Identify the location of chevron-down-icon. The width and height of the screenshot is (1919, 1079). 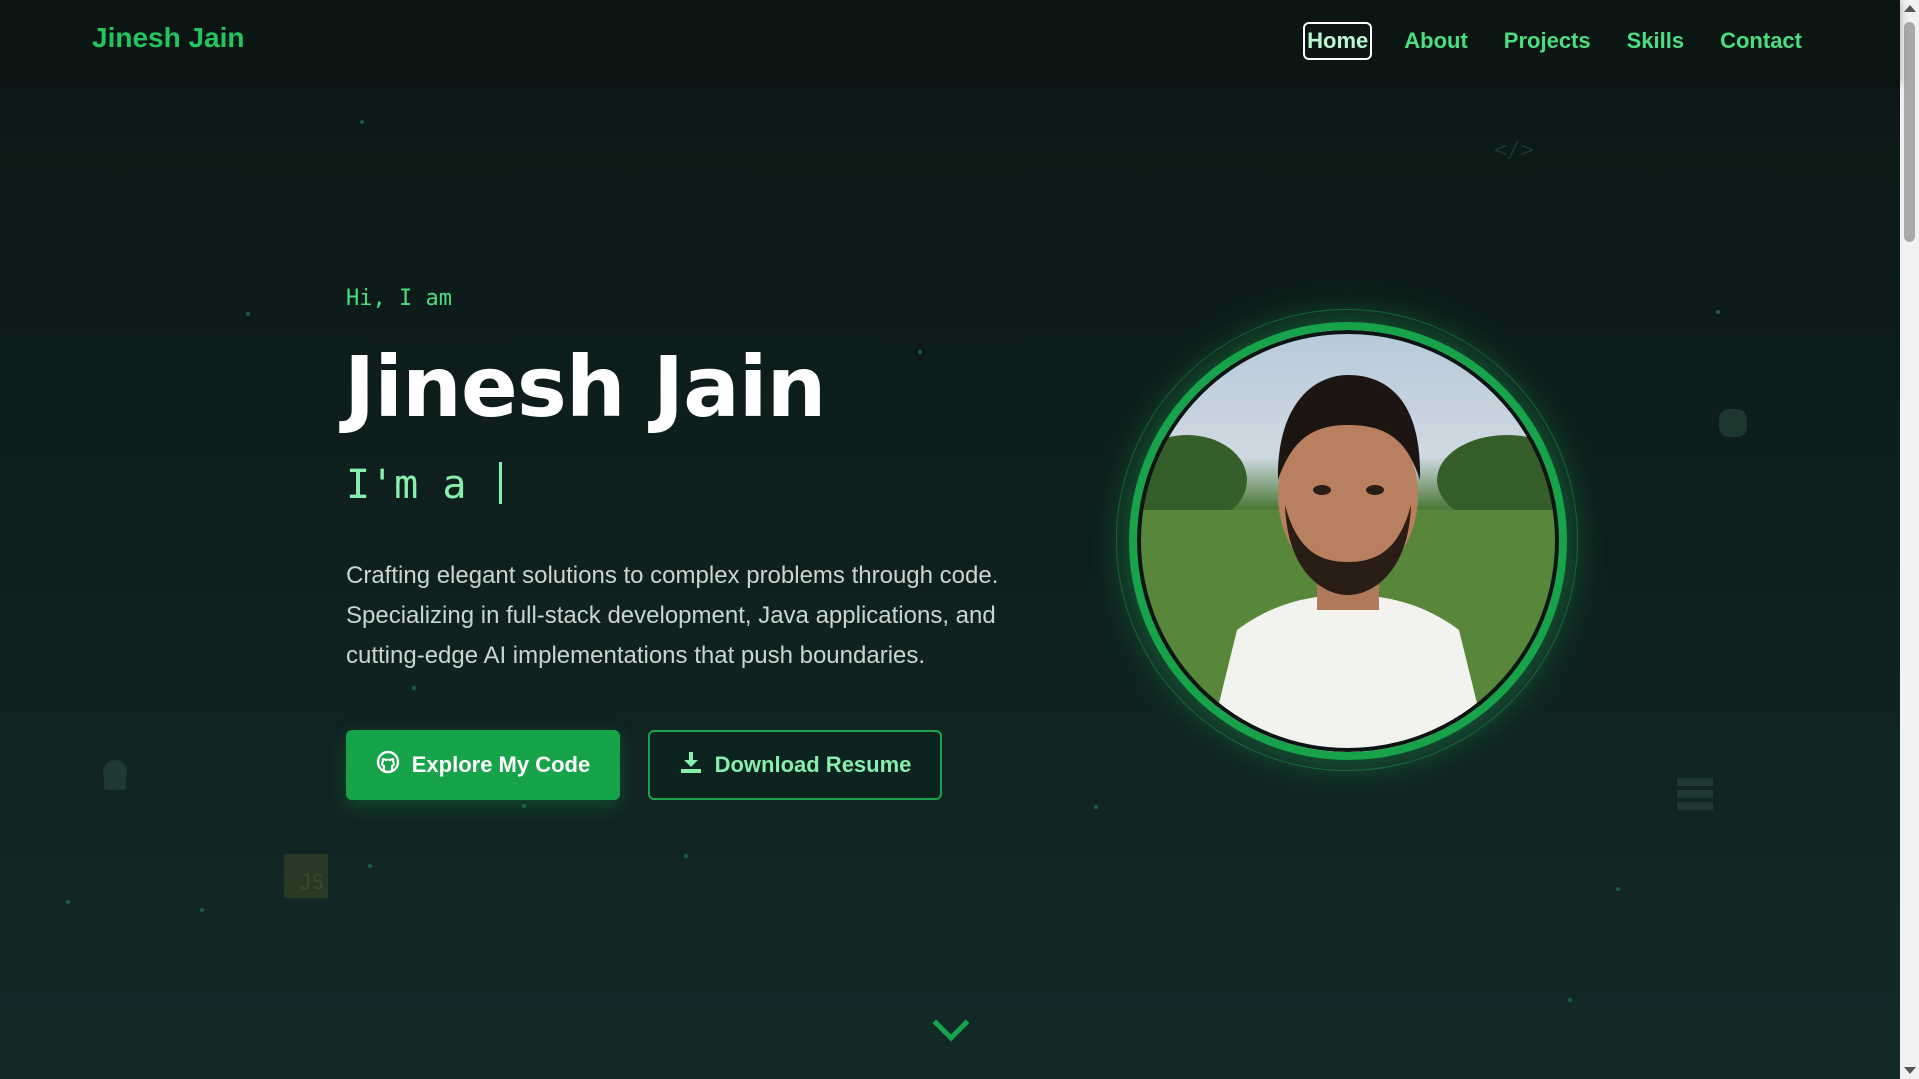
(951, 1023).